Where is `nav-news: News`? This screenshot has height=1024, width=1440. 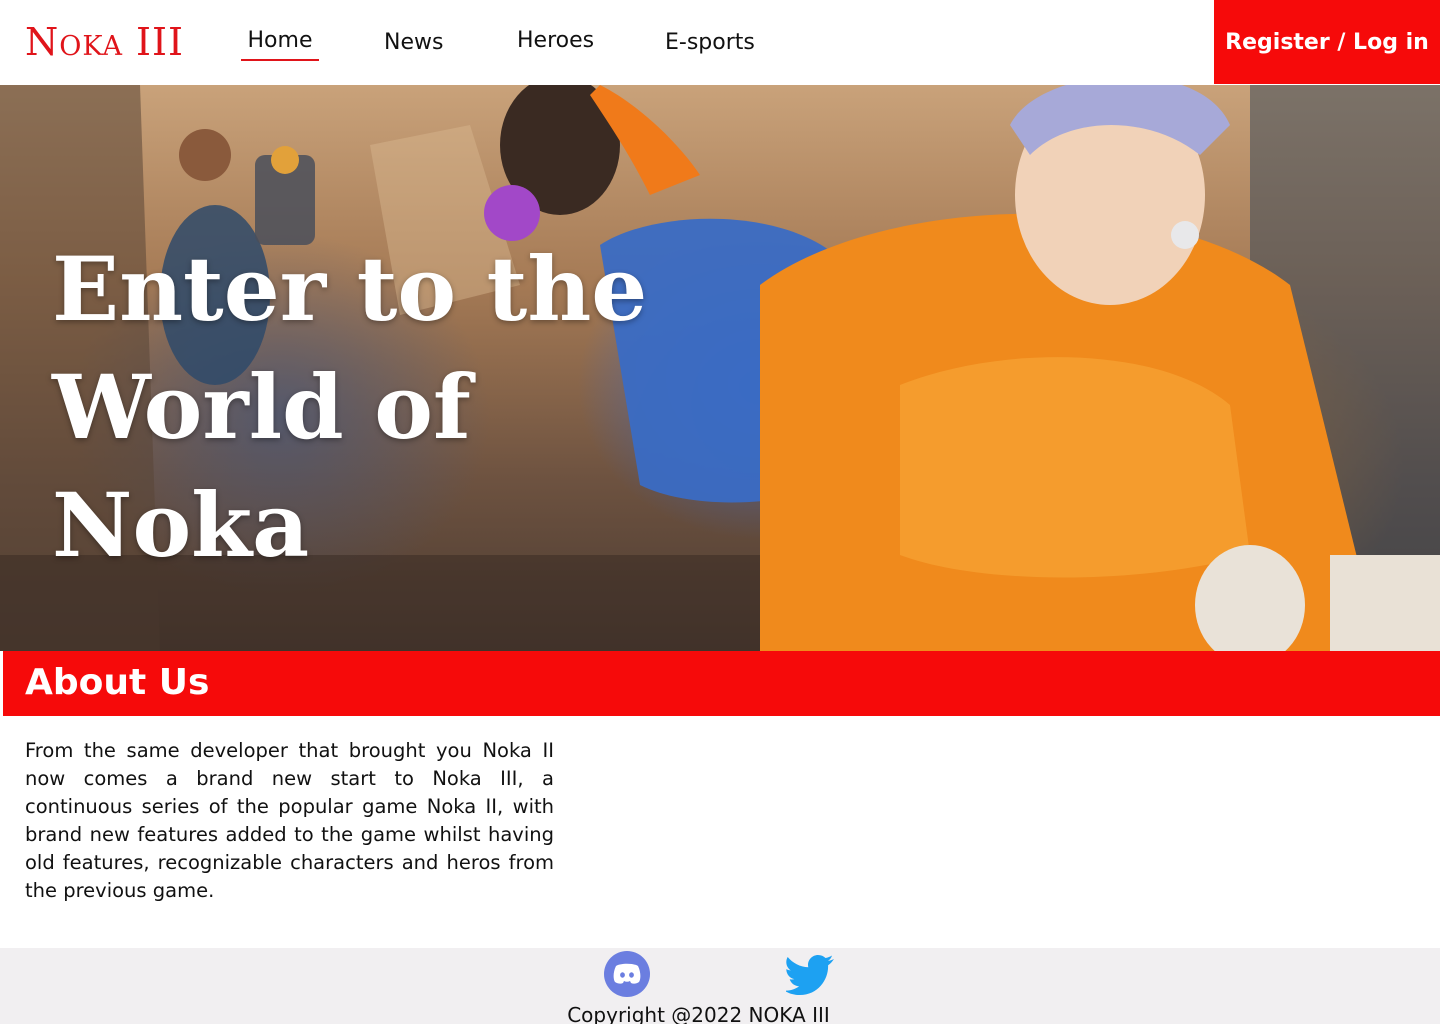 nav-news: News is located at coordinates (413, 43).